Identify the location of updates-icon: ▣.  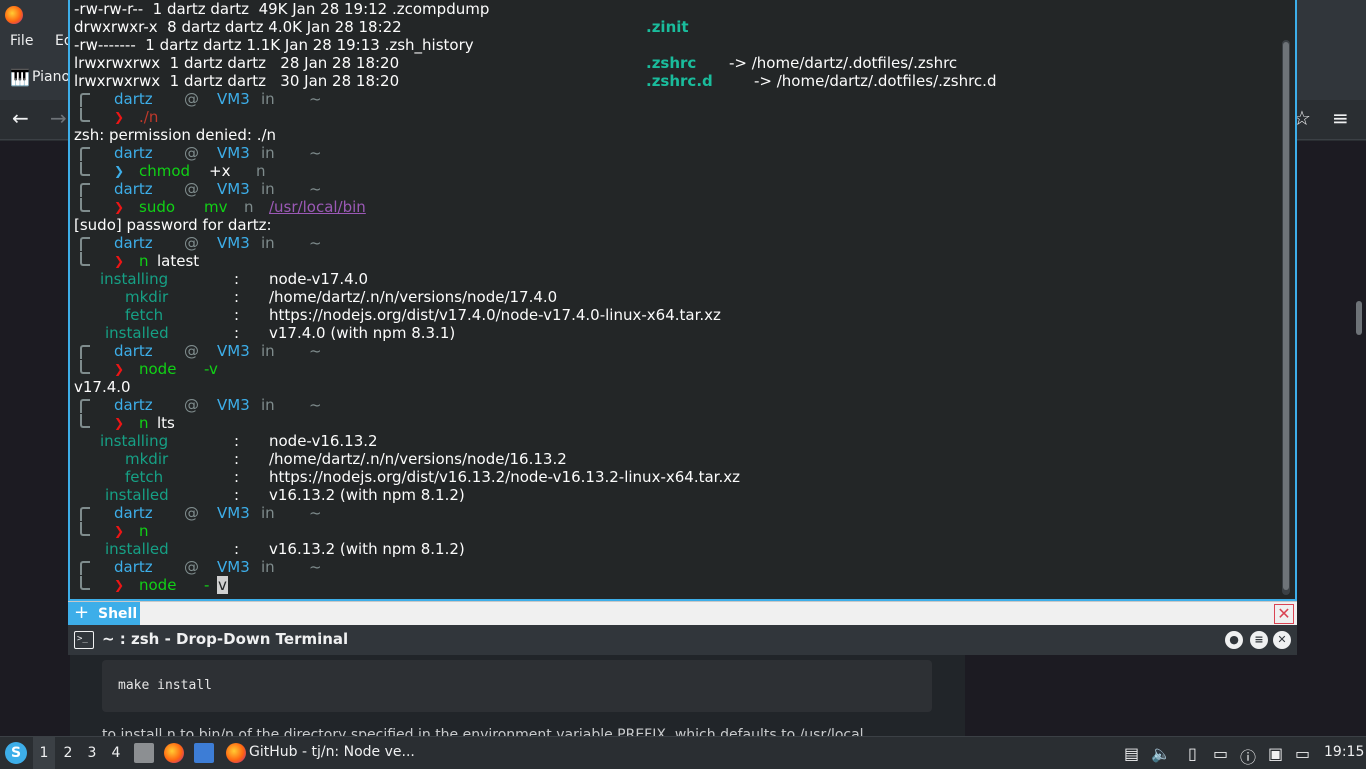
(1275, 753).